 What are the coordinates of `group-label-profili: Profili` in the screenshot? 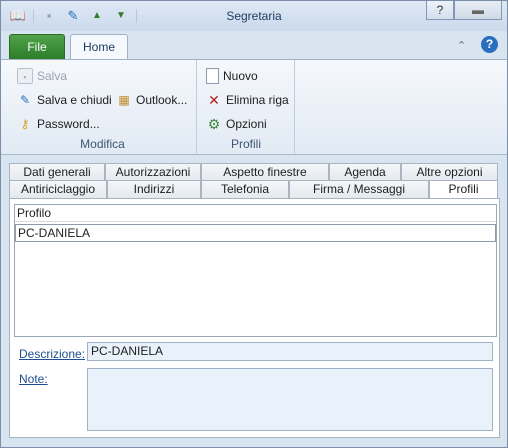 It's located at (245, 144).